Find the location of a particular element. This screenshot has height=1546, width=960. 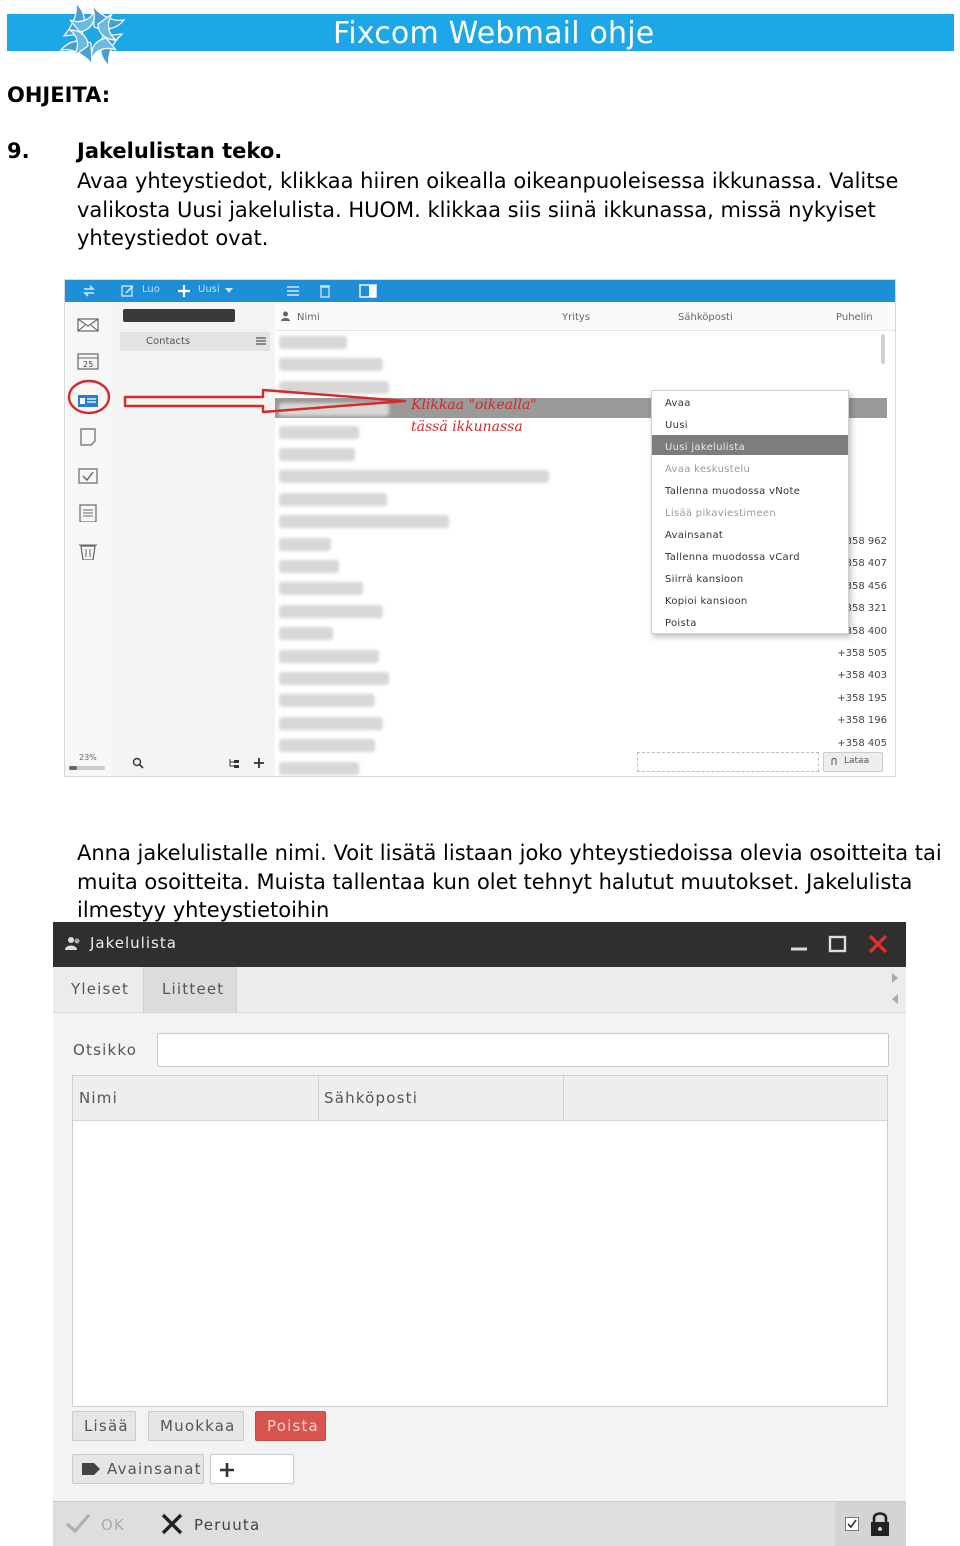

add-button: Lisää is located at coordinates (104, 1426).